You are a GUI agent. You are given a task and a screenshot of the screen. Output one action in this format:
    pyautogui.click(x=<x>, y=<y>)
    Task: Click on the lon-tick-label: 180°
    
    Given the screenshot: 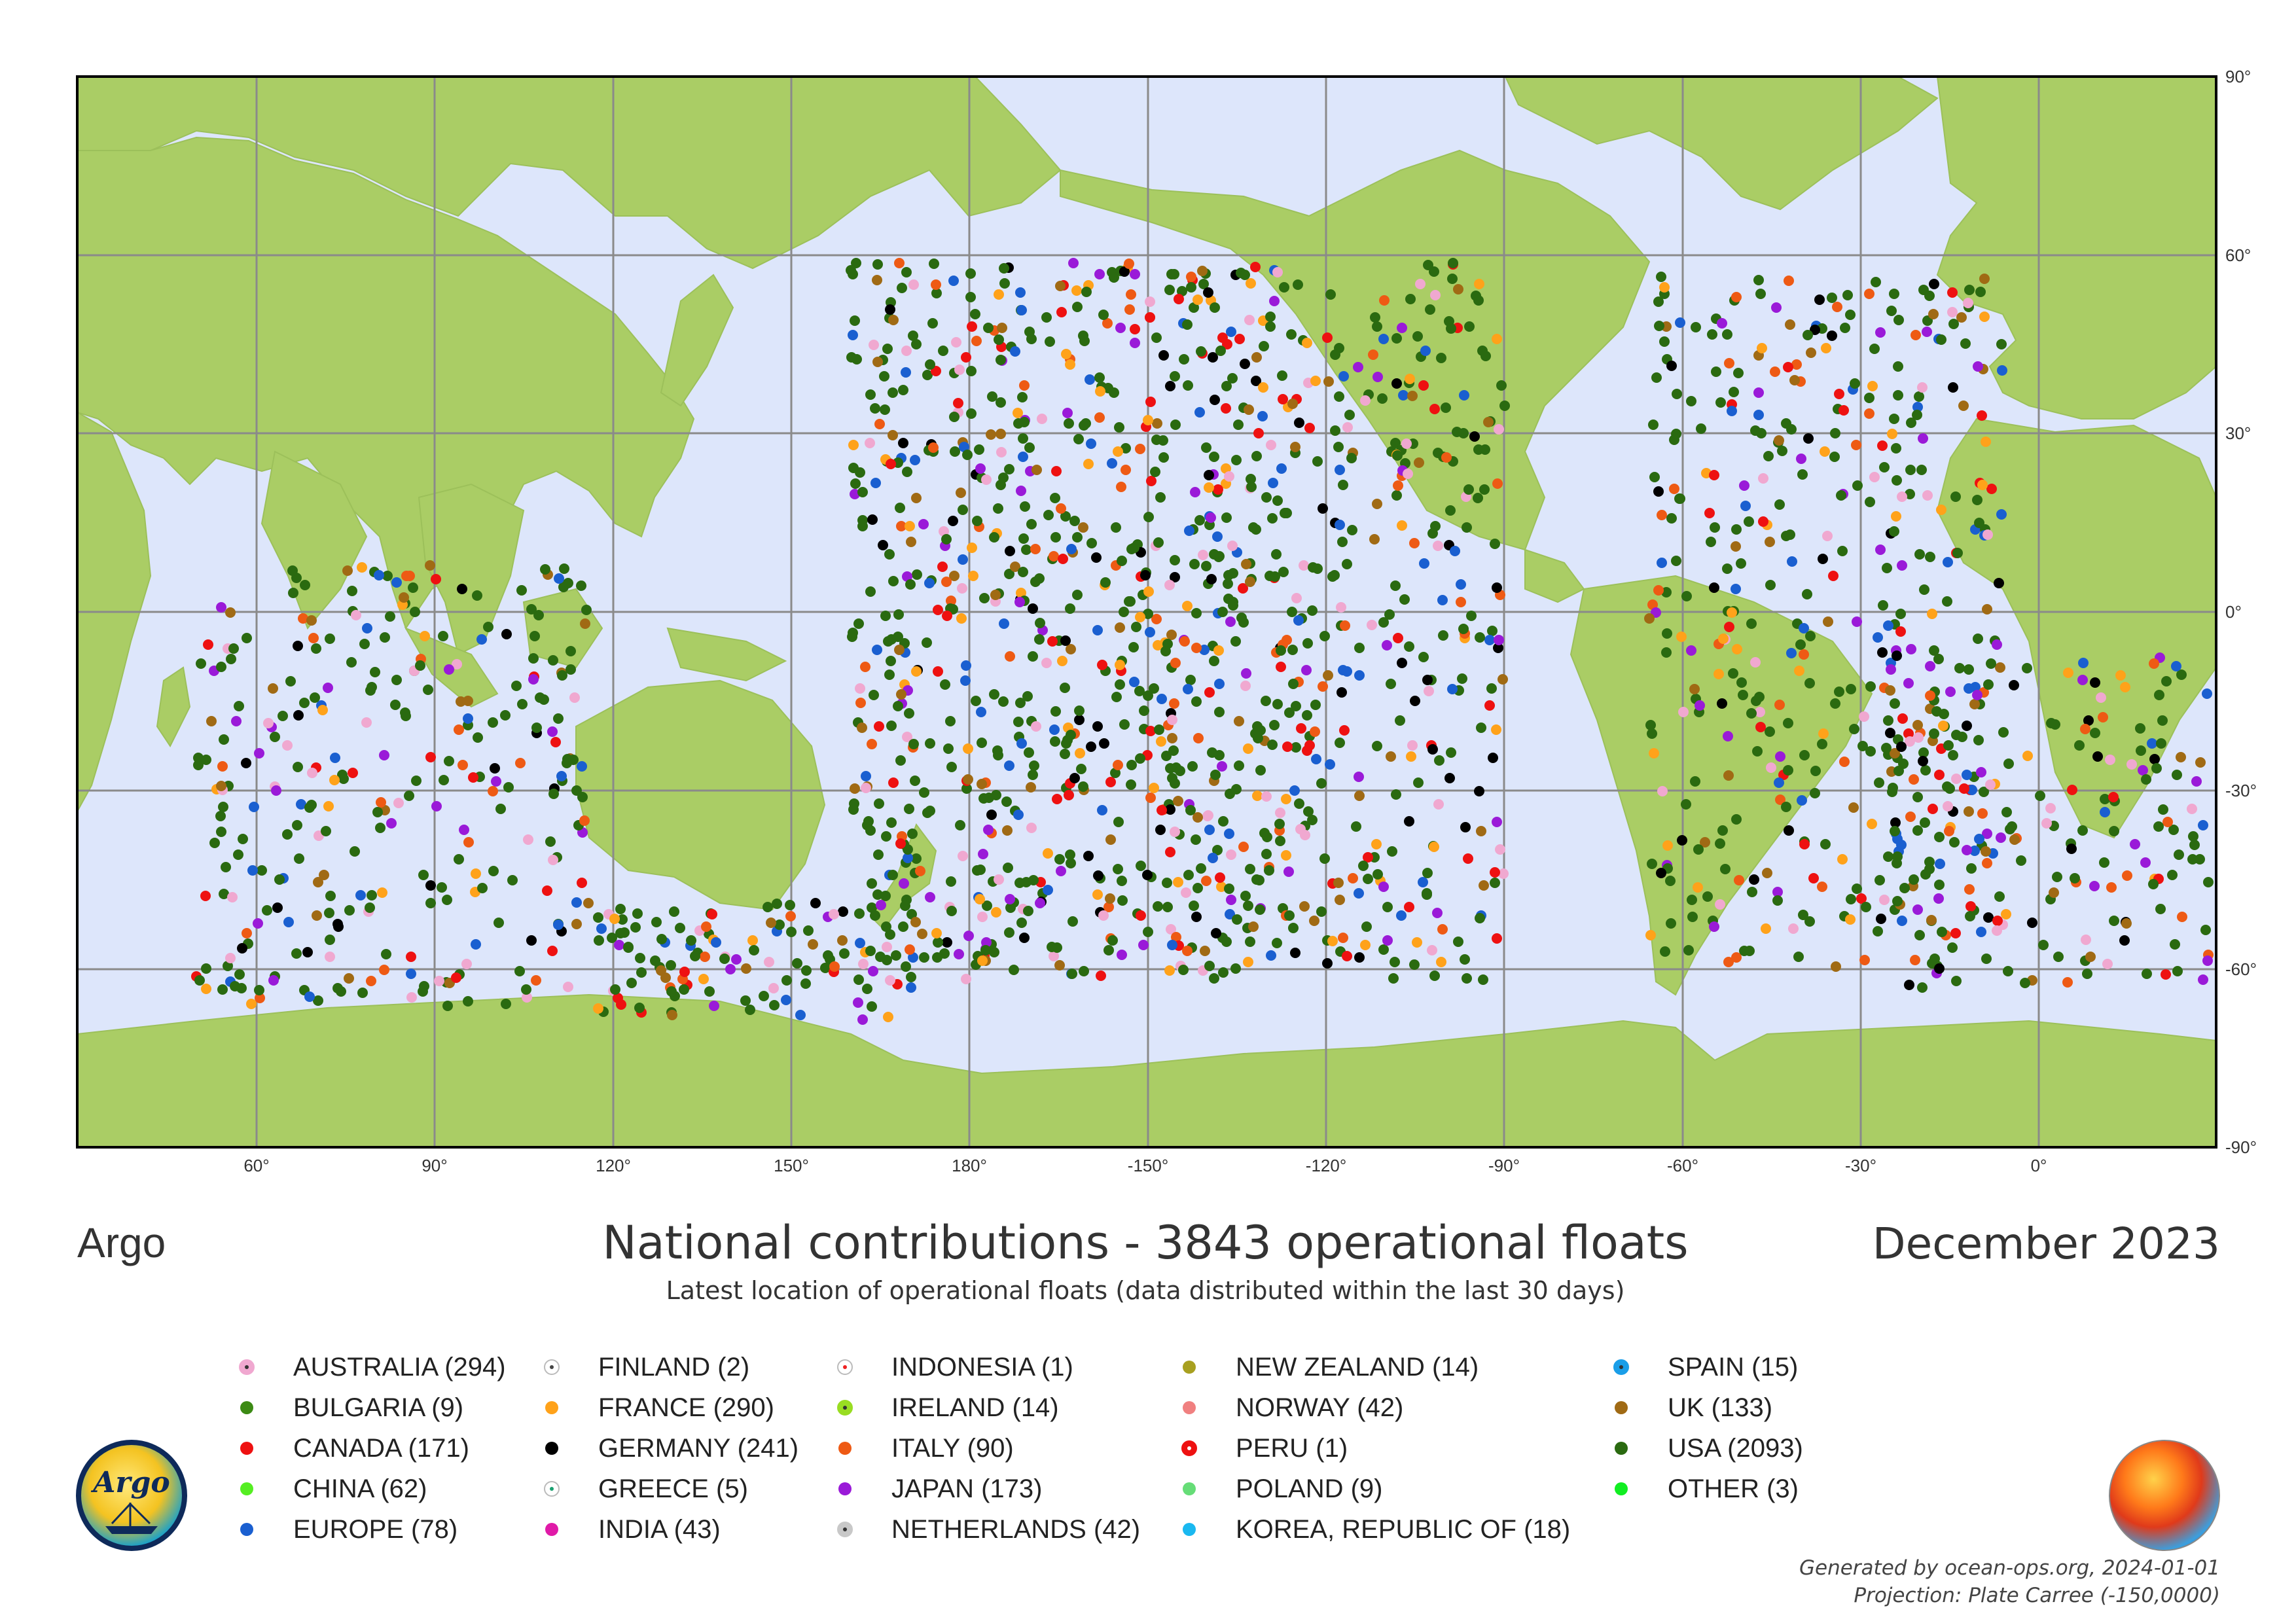 What is the action you would take?
    pyautogui.click(x=969, y=1166)
    